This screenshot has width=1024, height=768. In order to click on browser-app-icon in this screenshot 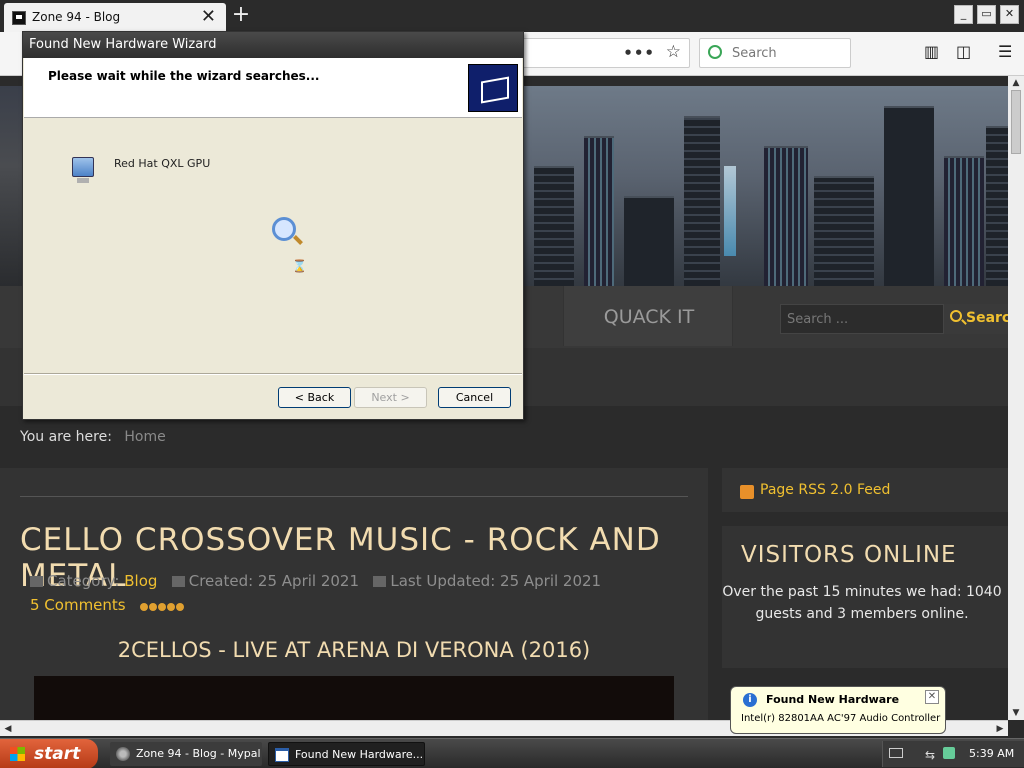, I will do `click(123, 754)`.